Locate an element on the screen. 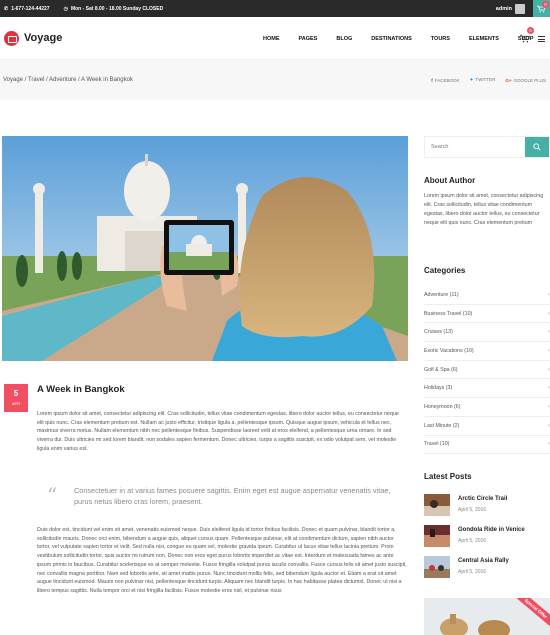 The image size is (550, 635). phone-icon: ✆ is located at coordinates (6, 8).